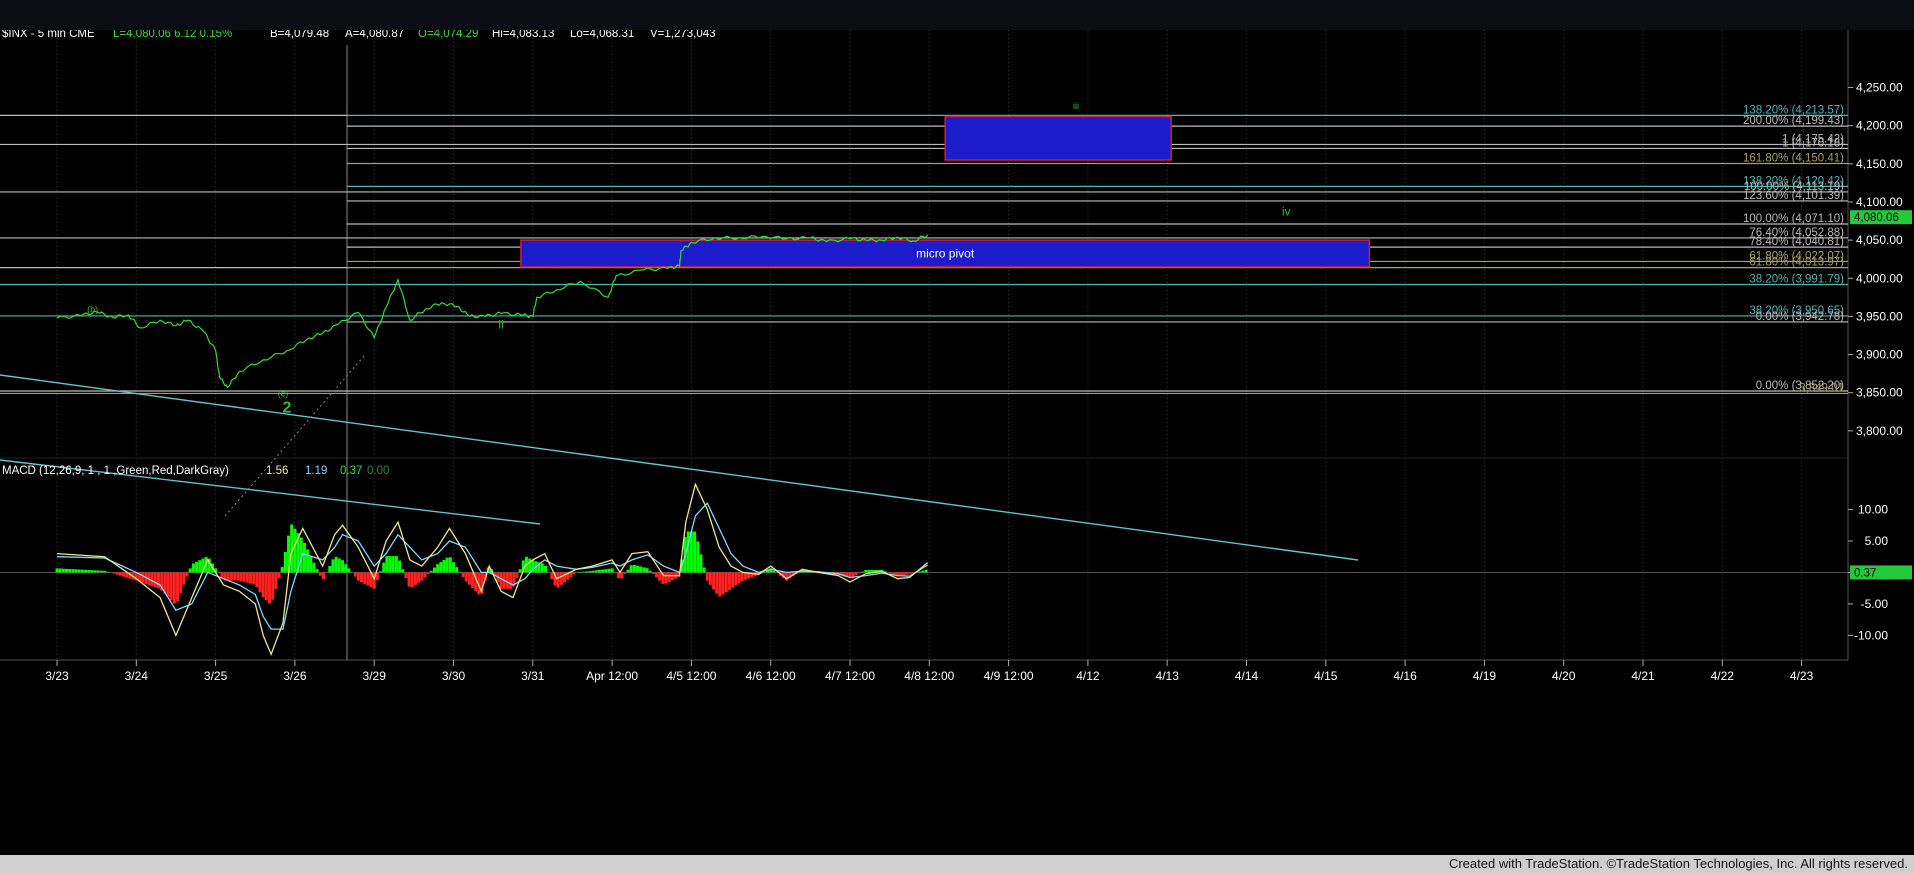 The width and height of the screenshot is (1914, 873). I want to click on quote-volume: V=1,273,043, so click(683, 35).